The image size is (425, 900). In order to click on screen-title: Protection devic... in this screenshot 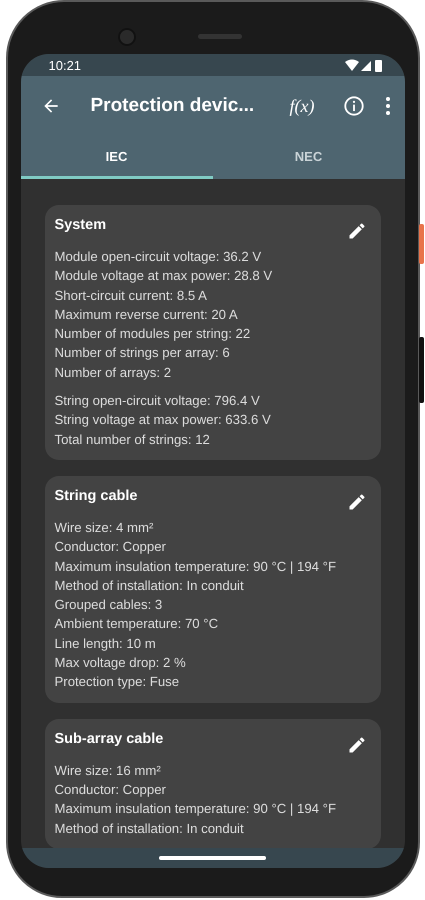, I will do `click(173, 106)`.